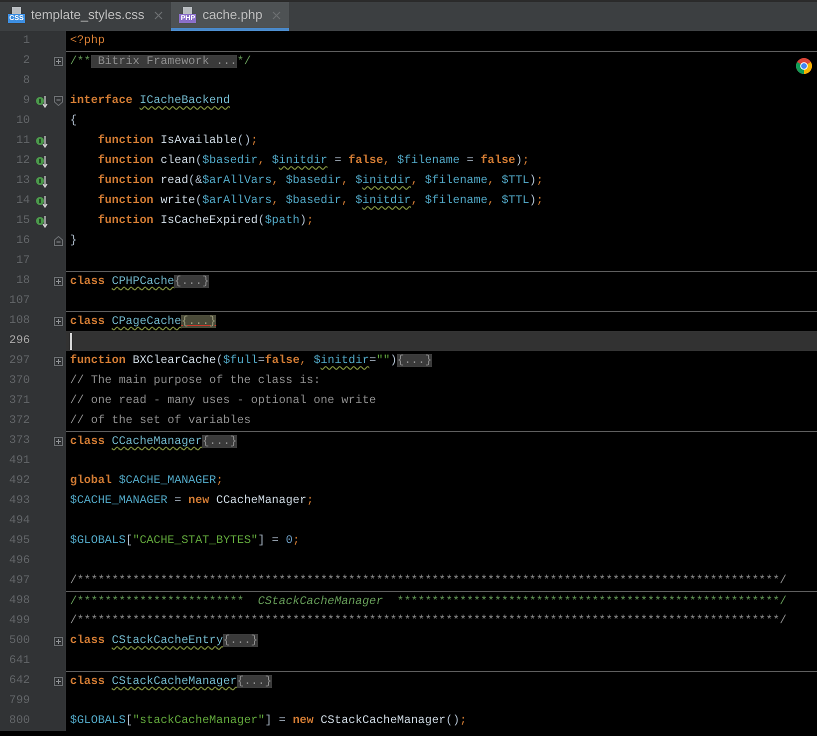 This screenshot has width=817, height=736. What do you see at coordinates (205, 221) in the screenshot?
I see `code-line: function IsCacheExpired($path);` at bounding box center [205, 221].